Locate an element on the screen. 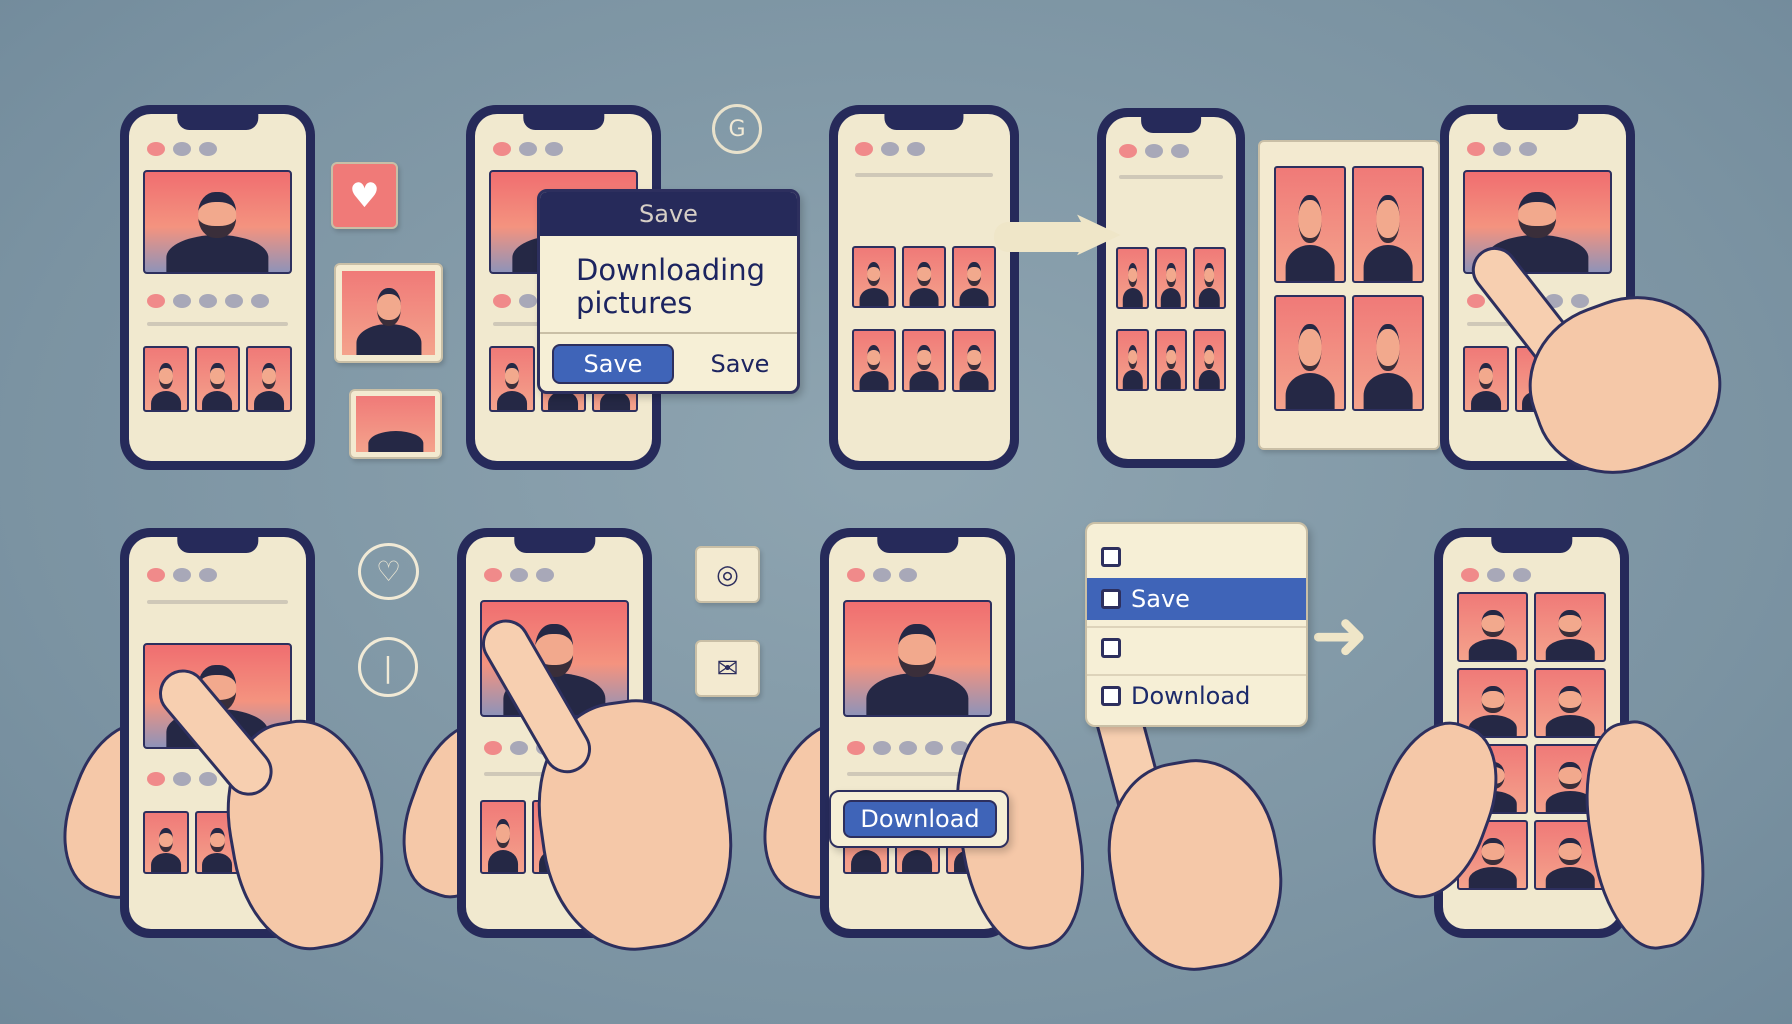  download-bar: Download is located at coordinates (919, 819).